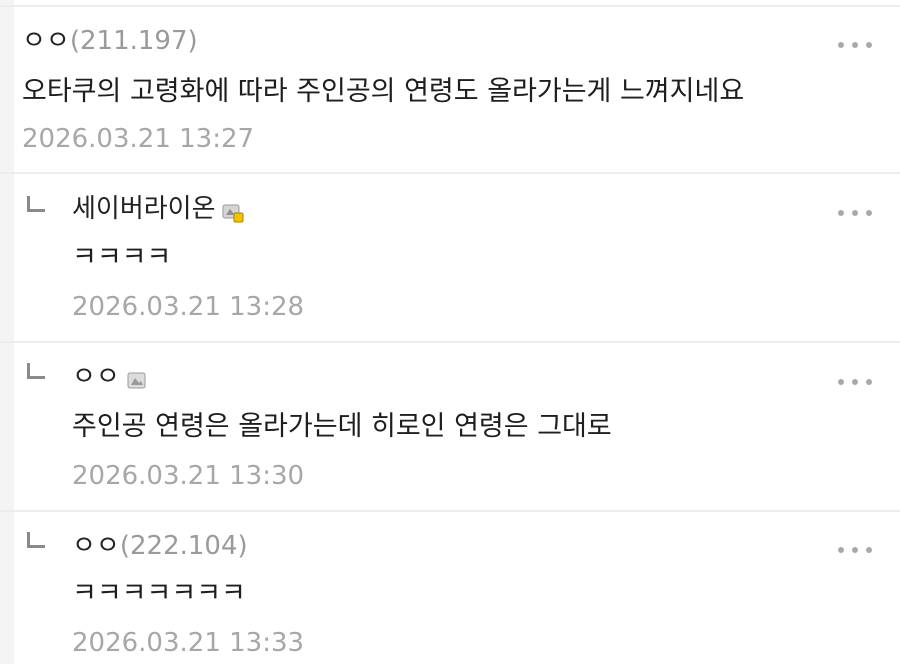  I want to click on comment-author-line: ㅇㅇ (211.197), so click(110, 41).